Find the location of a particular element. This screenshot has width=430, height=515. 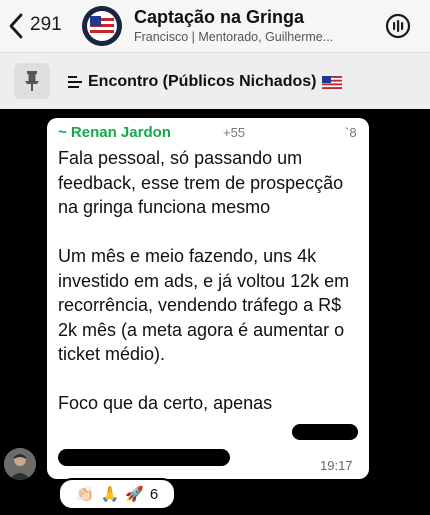

reactions-bar: 👏🏻 🙏 🚀 6 is located at coordinates (117, 494).